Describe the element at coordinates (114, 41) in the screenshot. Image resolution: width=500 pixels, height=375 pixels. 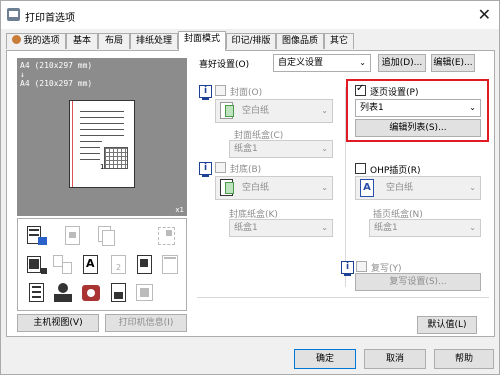
I see `tab-layout: 布局` at that location.